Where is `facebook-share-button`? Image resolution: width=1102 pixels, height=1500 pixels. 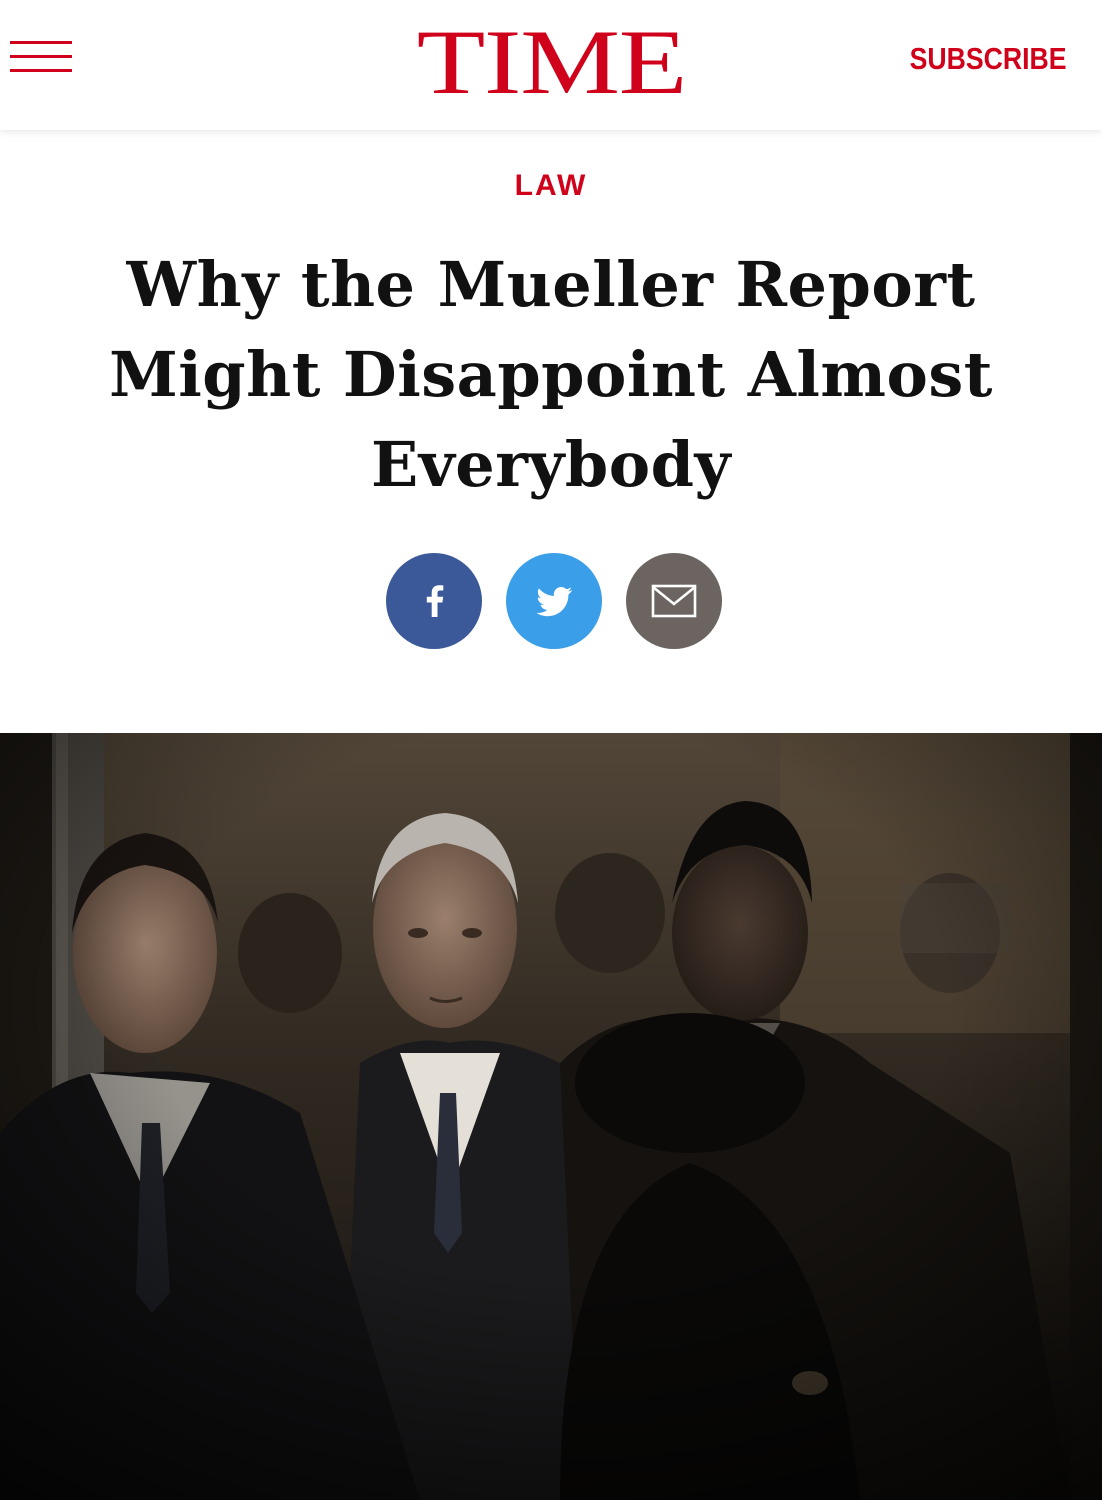
facebook-share-button is located at coordinates (434, 601).